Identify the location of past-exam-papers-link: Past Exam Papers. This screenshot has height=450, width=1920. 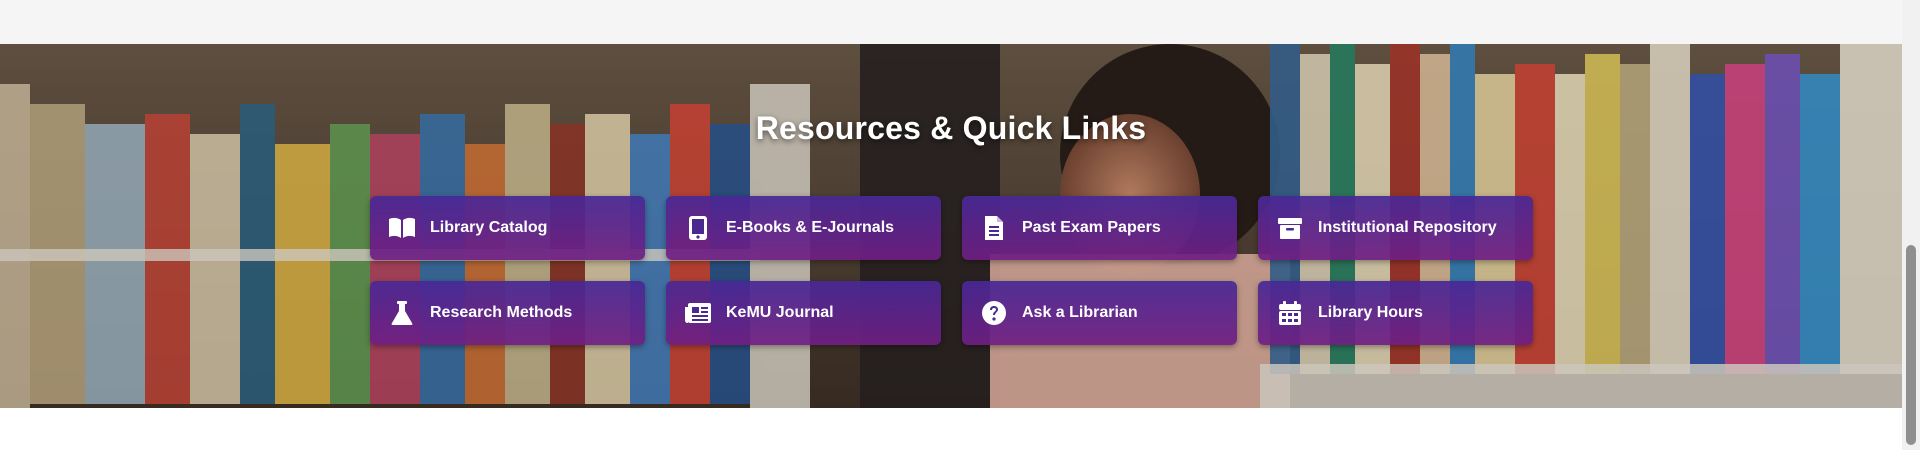
(1099, 228).